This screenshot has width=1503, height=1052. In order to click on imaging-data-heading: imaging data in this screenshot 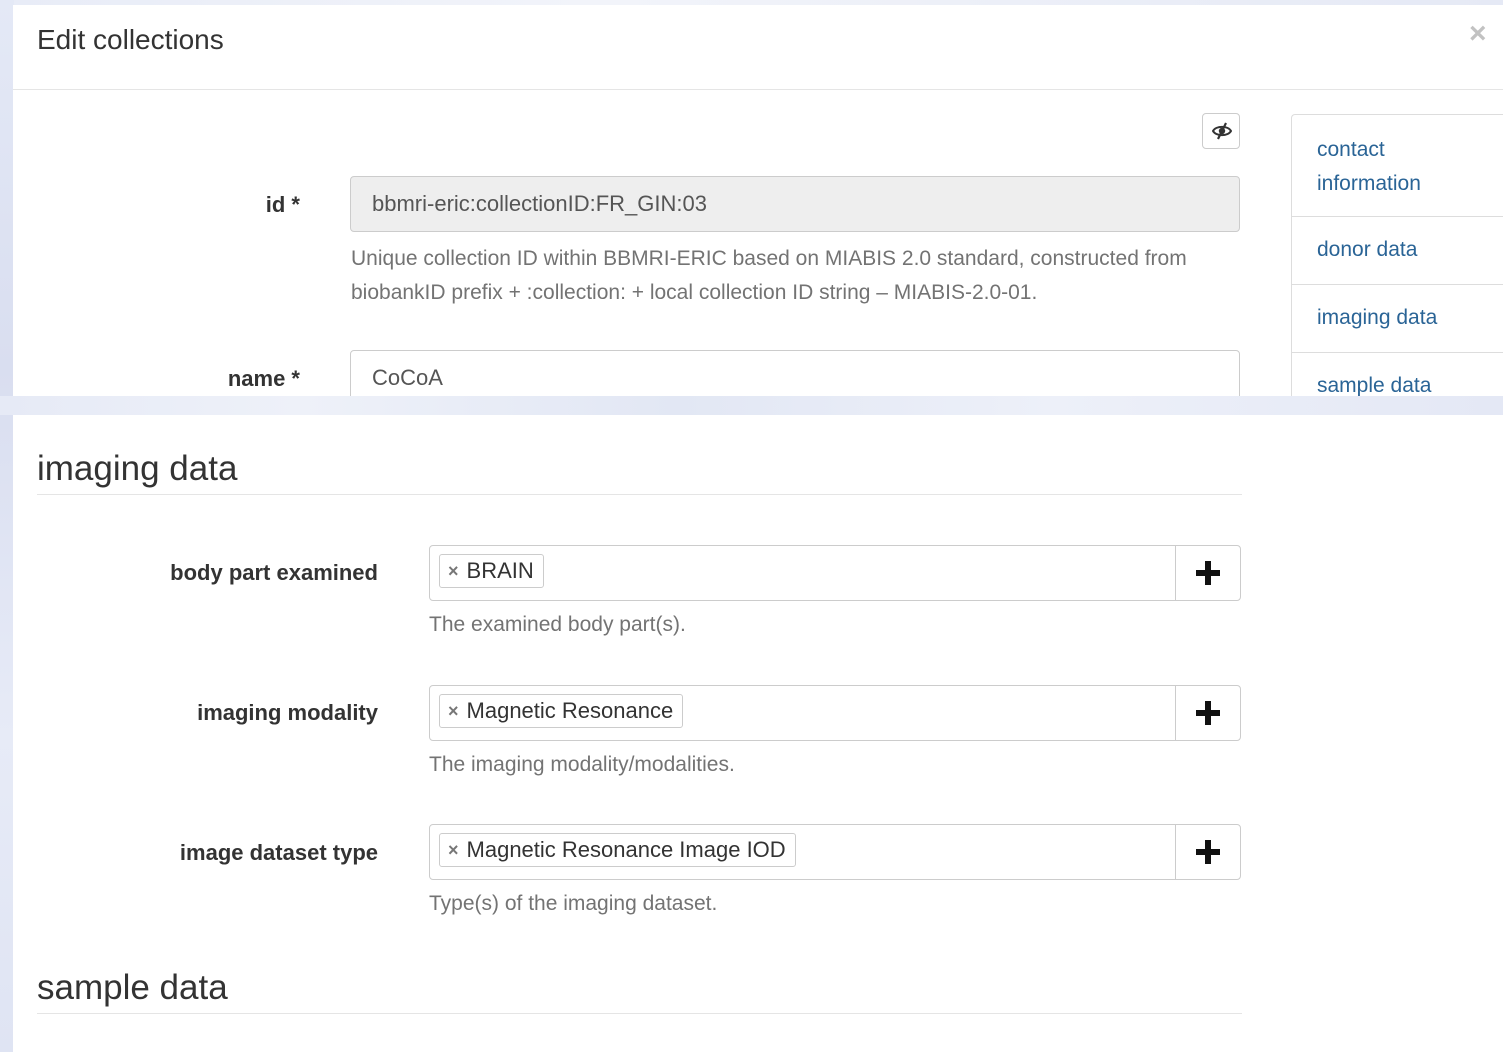, I will do `click(639, 472)`.